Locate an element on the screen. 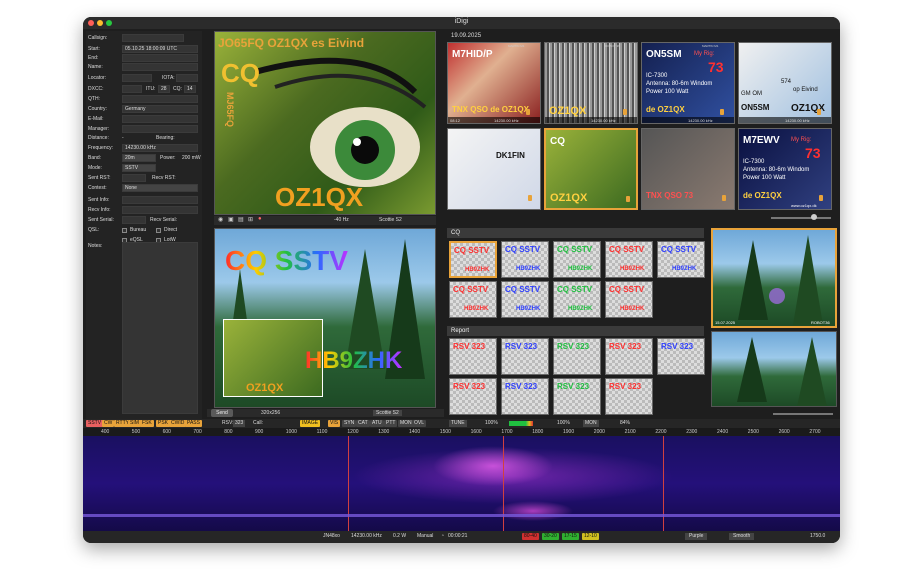  crop-icon: ⊞ is located at coordinates (250, 219).